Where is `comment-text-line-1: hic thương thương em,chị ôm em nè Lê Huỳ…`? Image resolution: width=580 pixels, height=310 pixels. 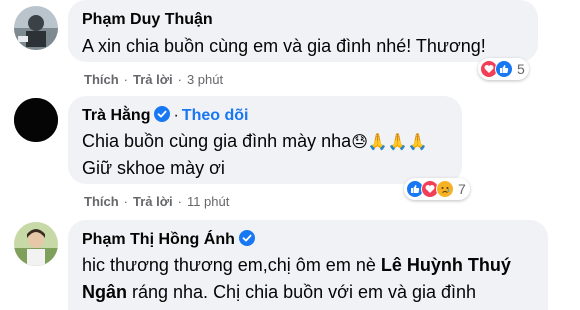 comment-text-line-1: hic thương thương em,chị ôm em nè Lê Huỳ… is located at coordinates (296, 265).